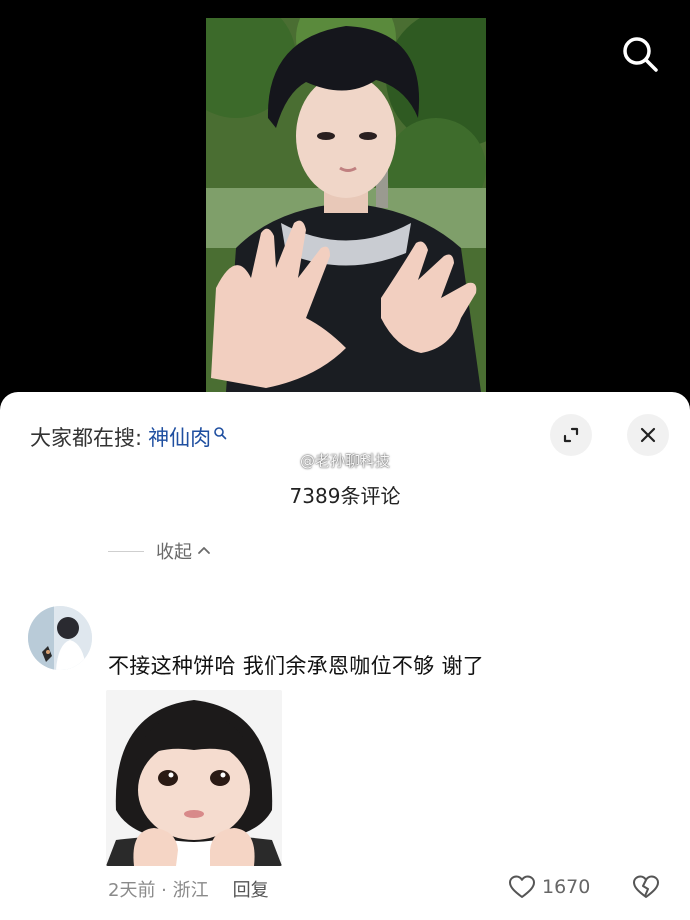 The height and width of the screenshot is (920, 690). I want to click on keyword-search-icon, so click(220, 433).